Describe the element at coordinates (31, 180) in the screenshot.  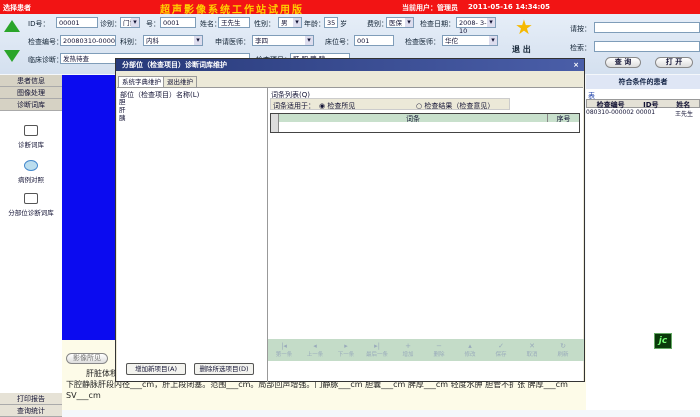
I see `tool-label: 病例对照` at that location.